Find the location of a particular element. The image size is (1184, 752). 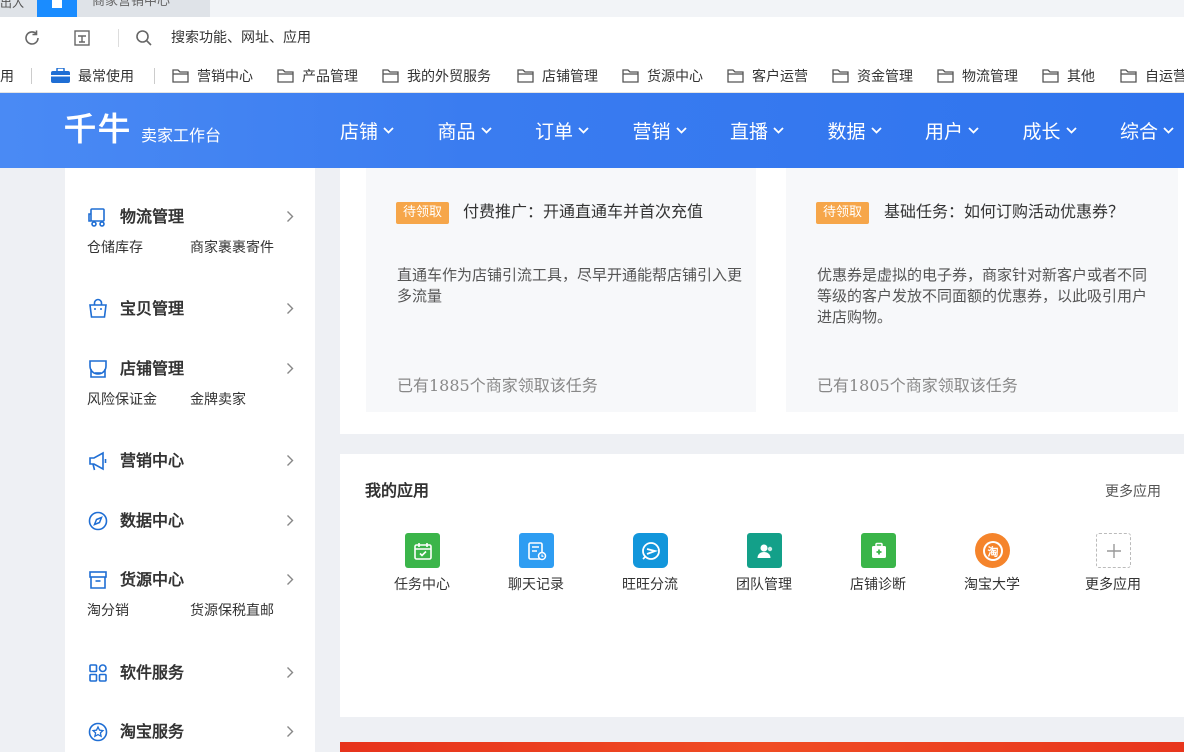

address-bar: 搜索功能、网址、应用 is located at coordinates (592, 38).